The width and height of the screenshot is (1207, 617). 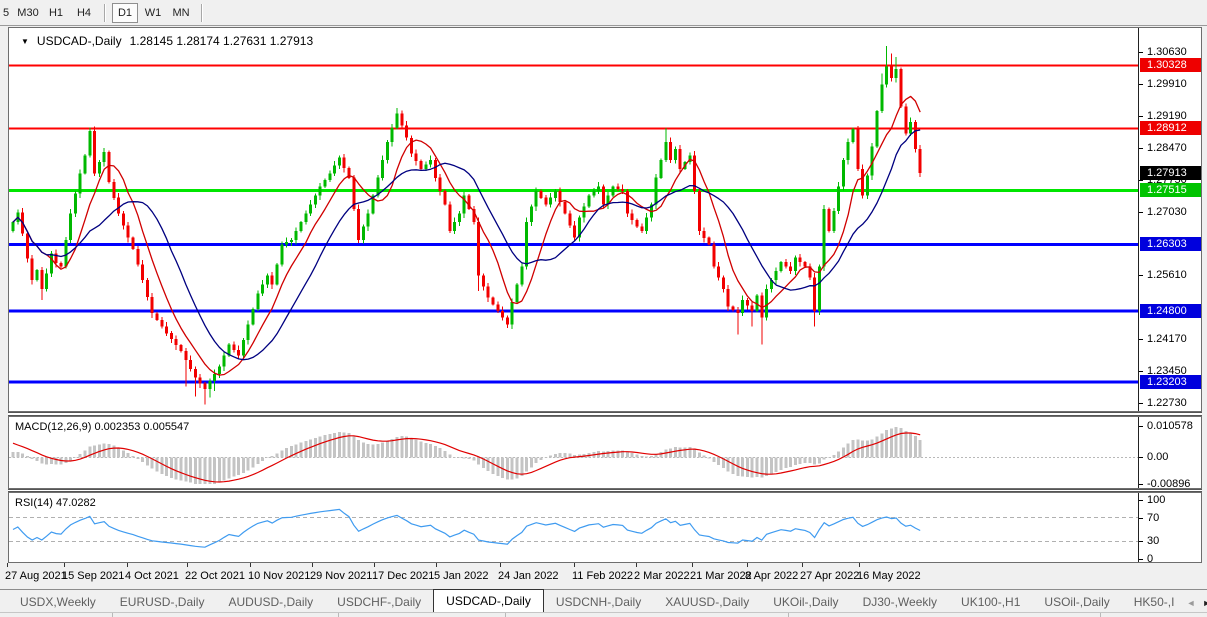 I want to click on date-axis-label: 4 Oct 2021, so click(x=152, y=576).